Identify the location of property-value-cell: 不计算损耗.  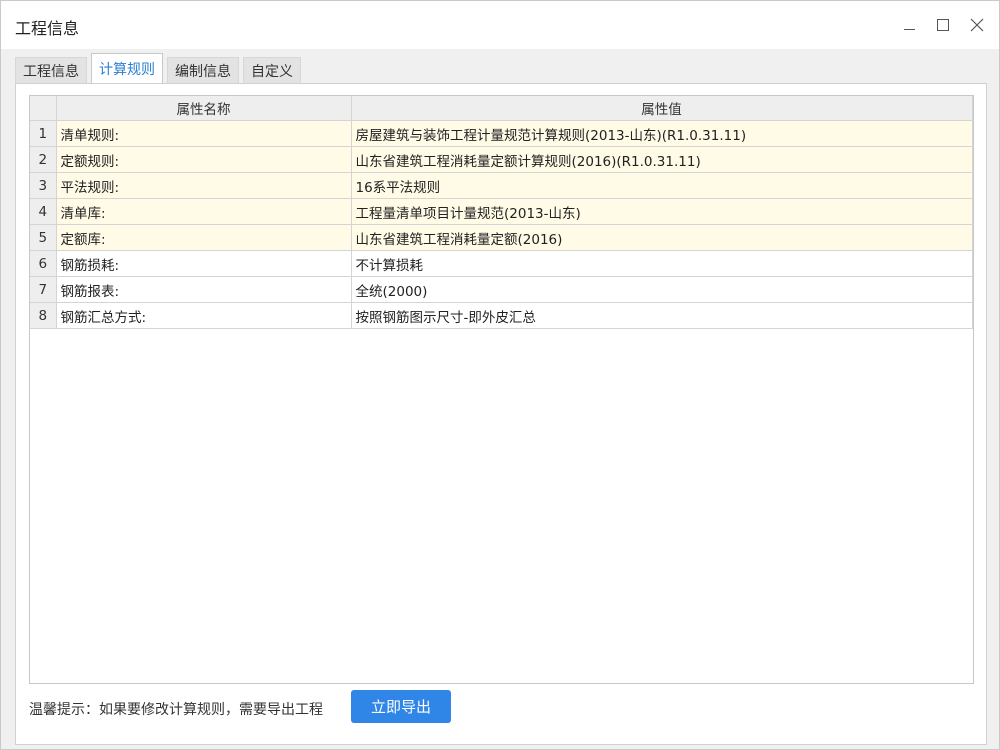
(662, 263).